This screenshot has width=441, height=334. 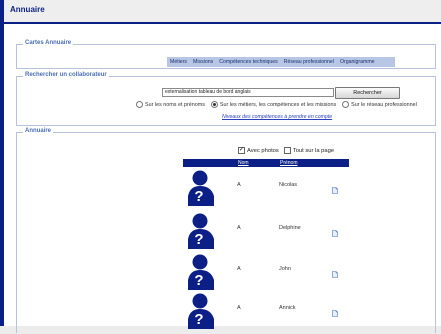 I want to click on annuaire-legend: Annuaire, so click(x=38, y=131).